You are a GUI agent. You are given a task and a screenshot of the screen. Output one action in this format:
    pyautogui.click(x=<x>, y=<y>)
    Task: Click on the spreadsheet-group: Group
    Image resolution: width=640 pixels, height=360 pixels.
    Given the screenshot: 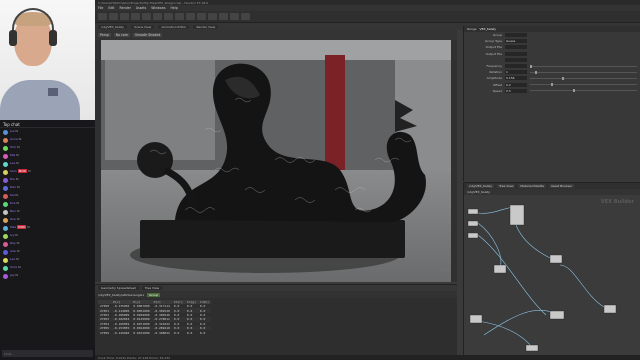 What is the action you would take?
    pyautogui.click(x=154, y=294)
    